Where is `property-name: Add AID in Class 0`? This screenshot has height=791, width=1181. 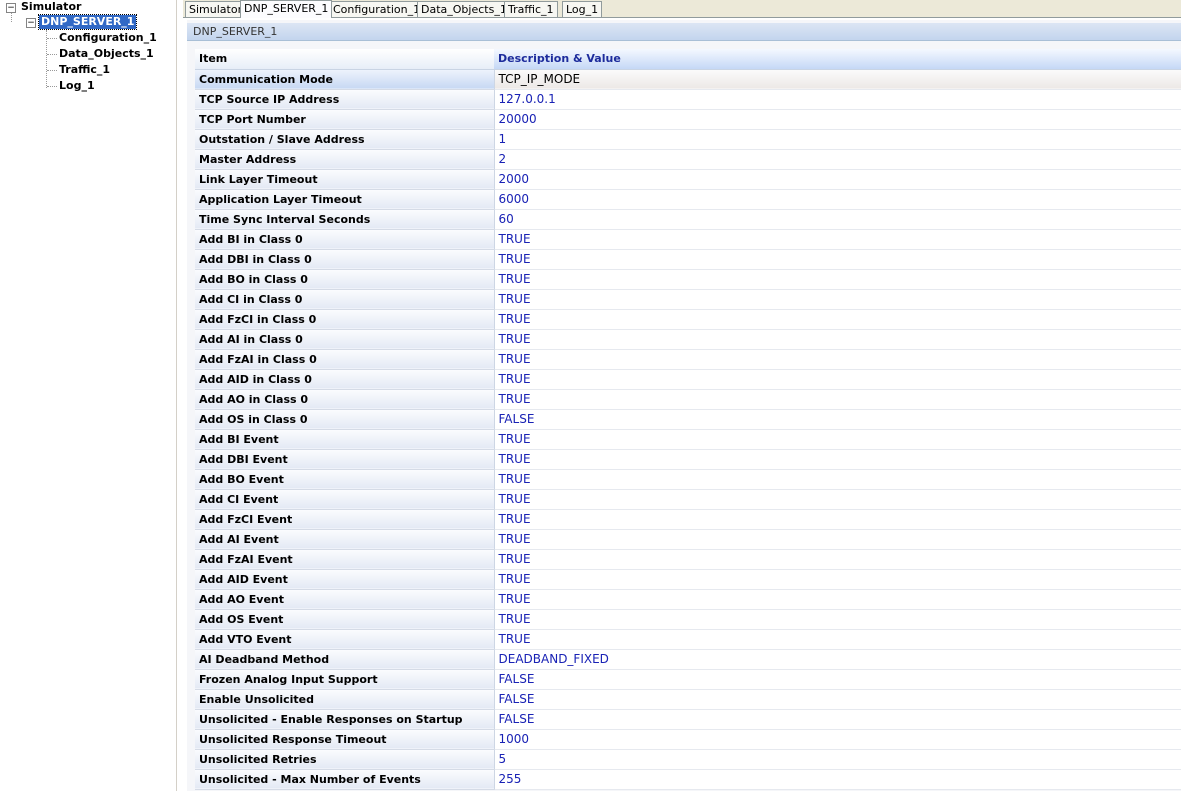 property-name: Add AID in Class 0 is located at coordinates (345, 379).